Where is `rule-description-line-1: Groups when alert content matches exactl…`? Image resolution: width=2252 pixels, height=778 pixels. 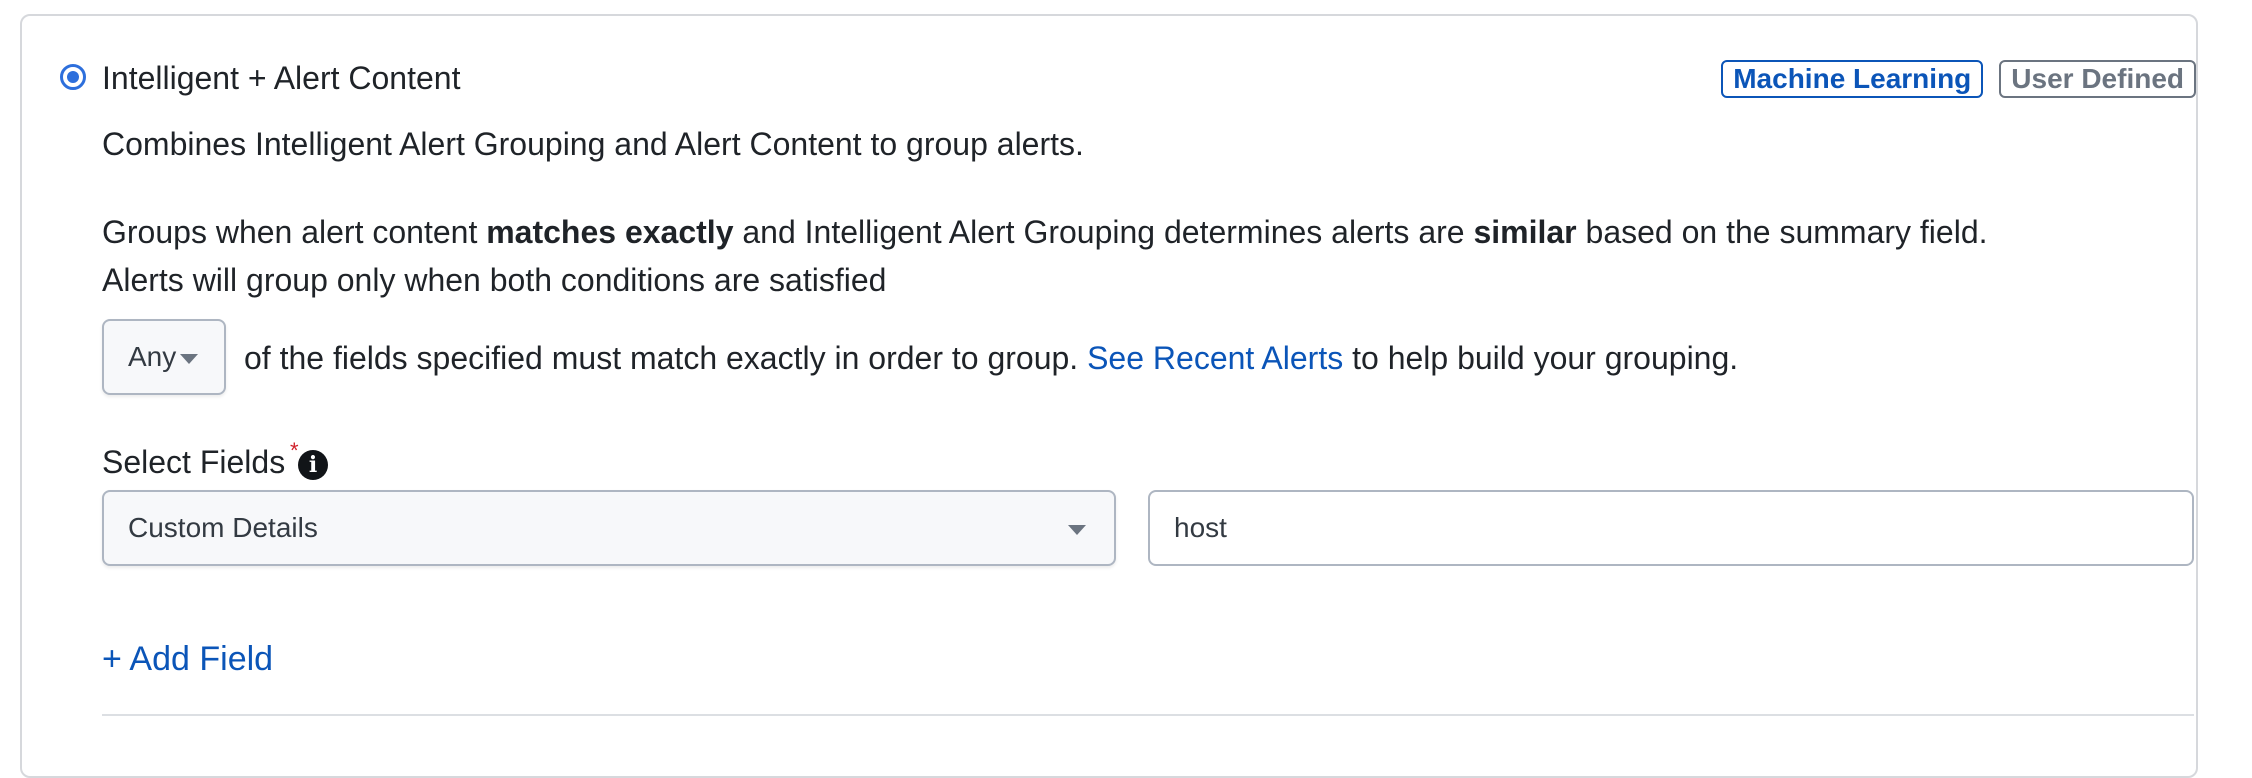
rule-description-line-1: Groups when alert content matches exactl… is located at coordinates (1045, 232).